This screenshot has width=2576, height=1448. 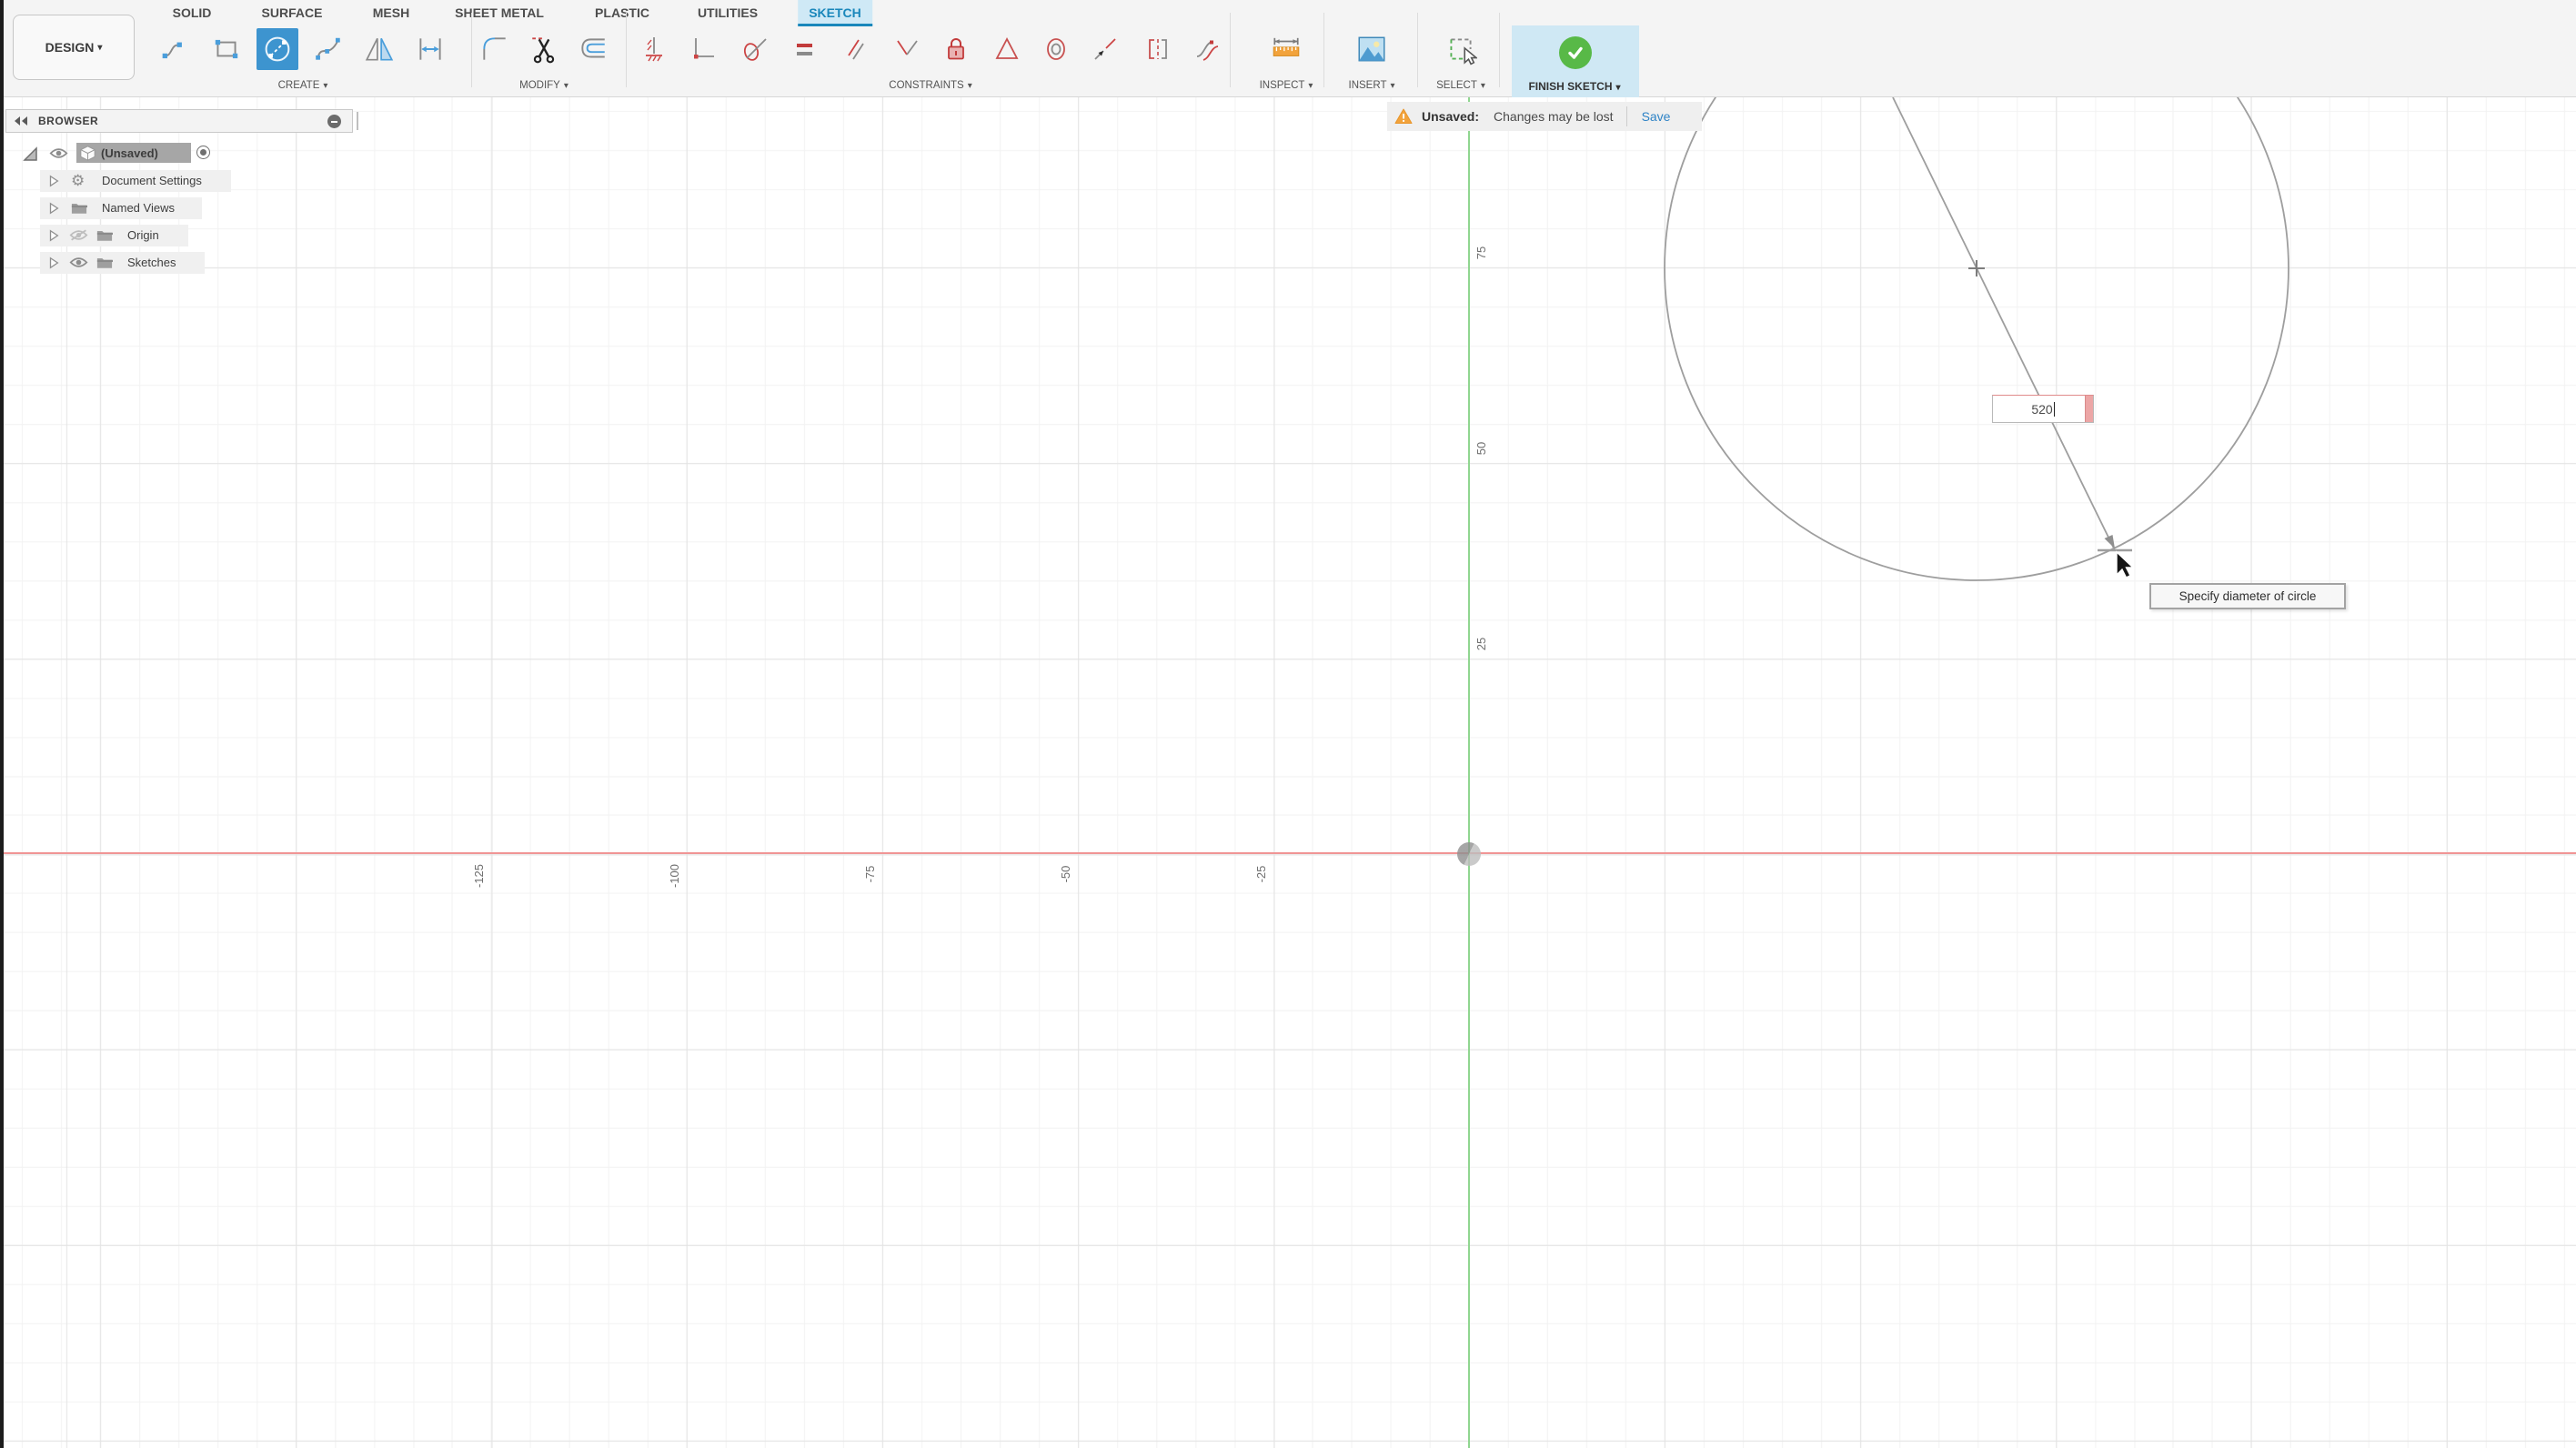 What do you see at coordinates (1575, 52) in the screenshot?
I see `finish-check-icon` at bounding box center [1575, 52].